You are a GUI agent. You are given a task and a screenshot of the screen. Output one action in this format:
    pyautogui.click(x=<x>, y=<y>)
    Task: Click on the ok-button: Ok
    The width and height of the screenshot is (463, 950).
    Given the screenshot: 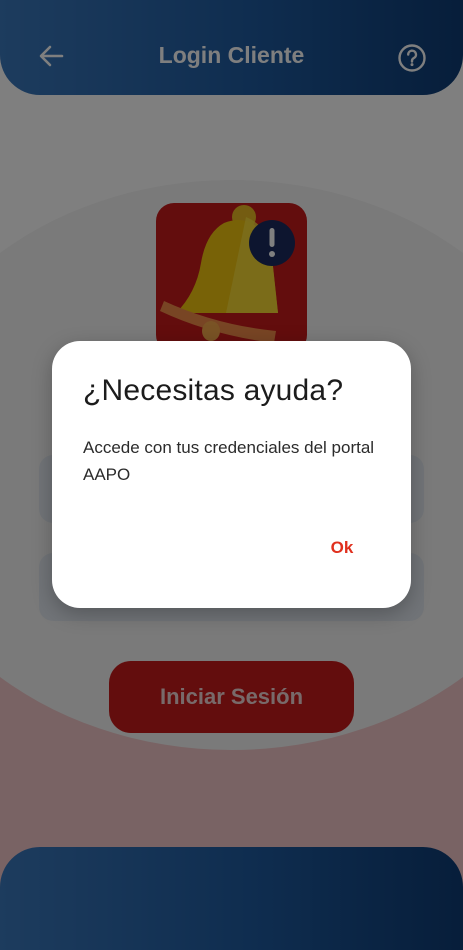 What is the action you would take?
    pyautogui.click(x=342, y=548)
    